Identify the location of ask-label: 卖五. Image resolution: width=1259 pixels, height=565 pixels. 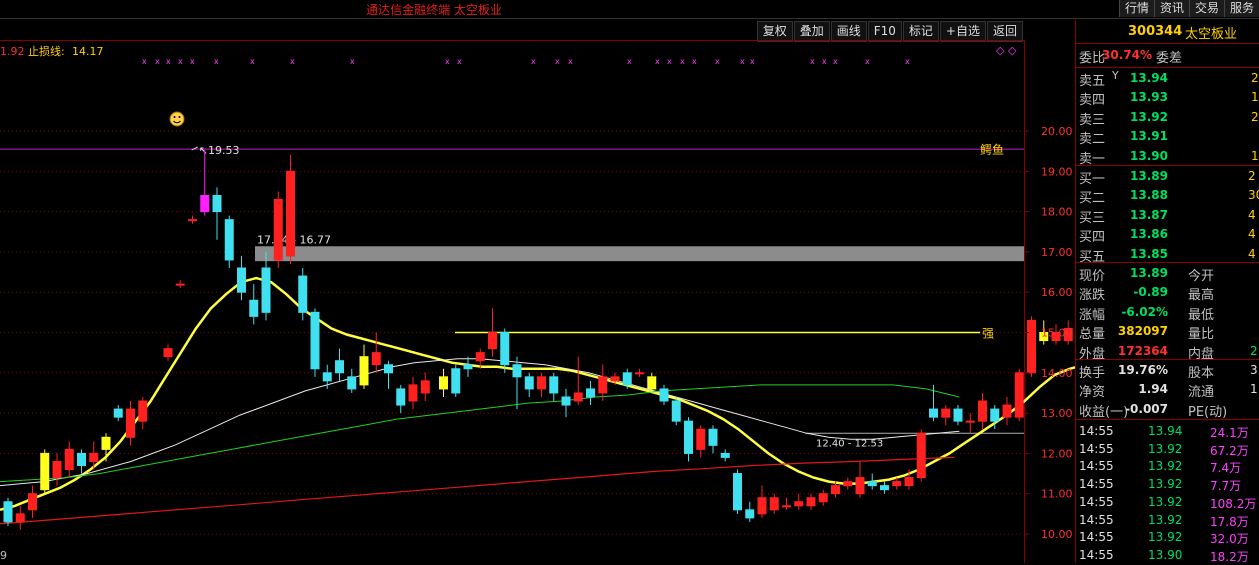
(1092, 81).